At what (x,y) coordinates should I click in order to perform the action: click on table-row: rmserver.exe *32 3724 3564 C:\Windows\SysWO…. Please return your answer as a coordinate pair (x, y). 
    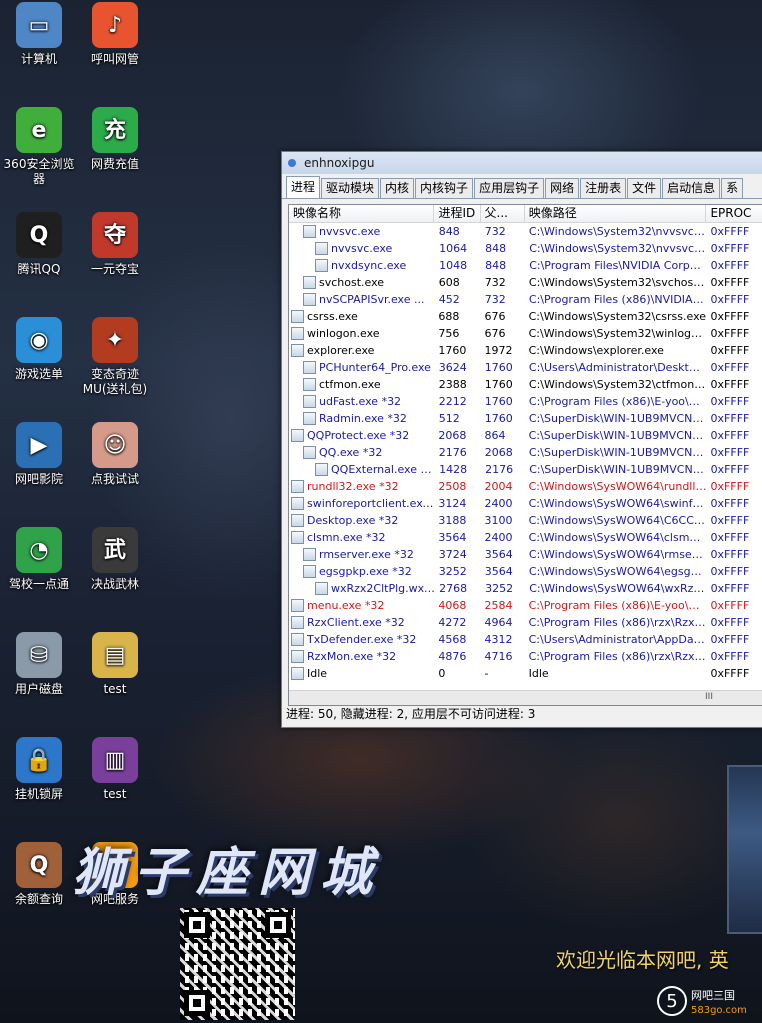
    Looking at the image, I should click on (525, 554).